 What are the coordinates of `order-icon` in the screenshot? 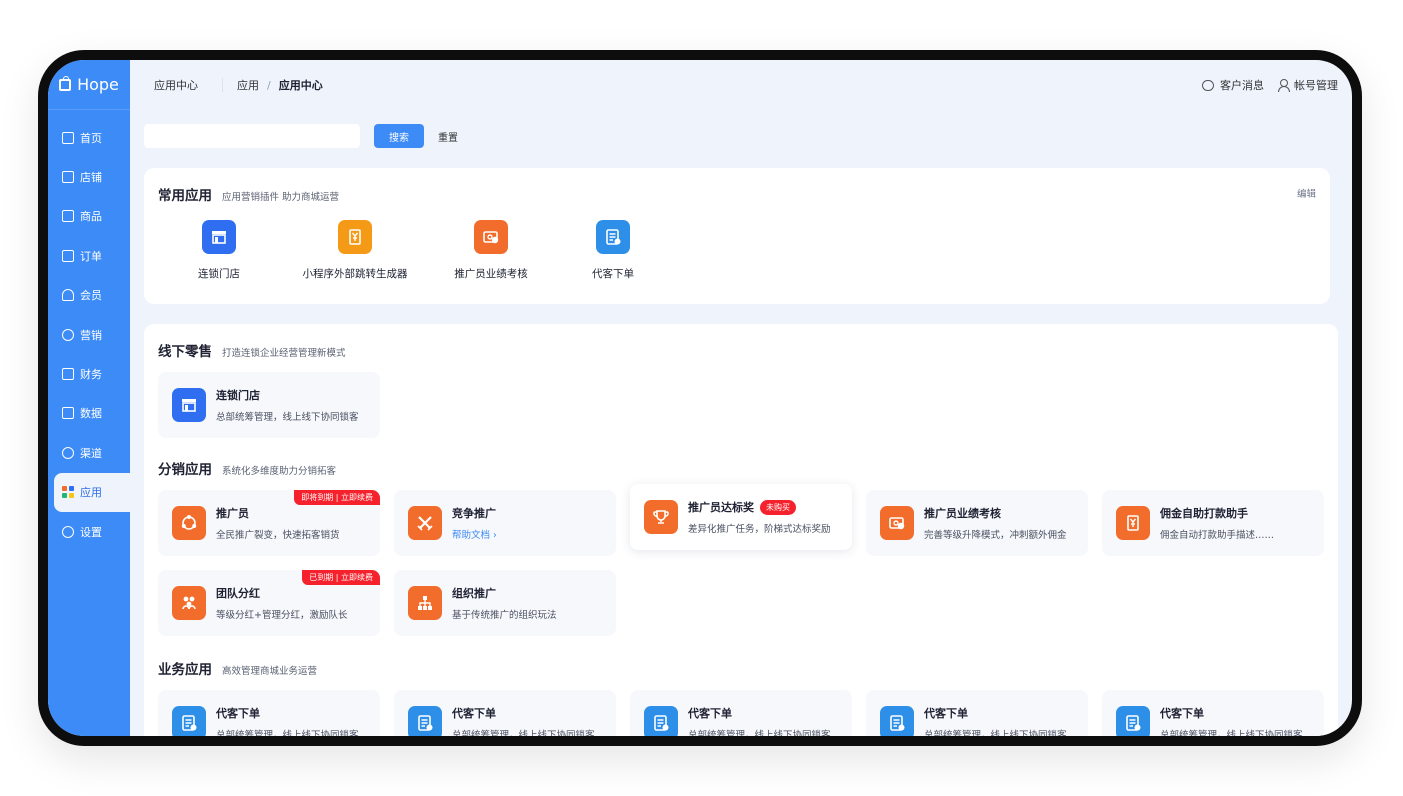 It's located at (68, 255).